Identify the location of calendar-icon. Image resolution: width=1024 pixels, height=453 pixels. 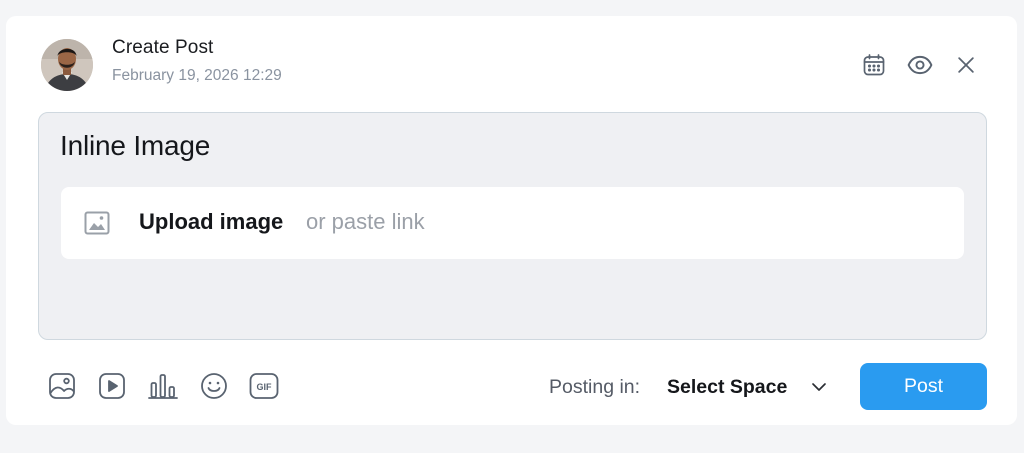
(874, 65).